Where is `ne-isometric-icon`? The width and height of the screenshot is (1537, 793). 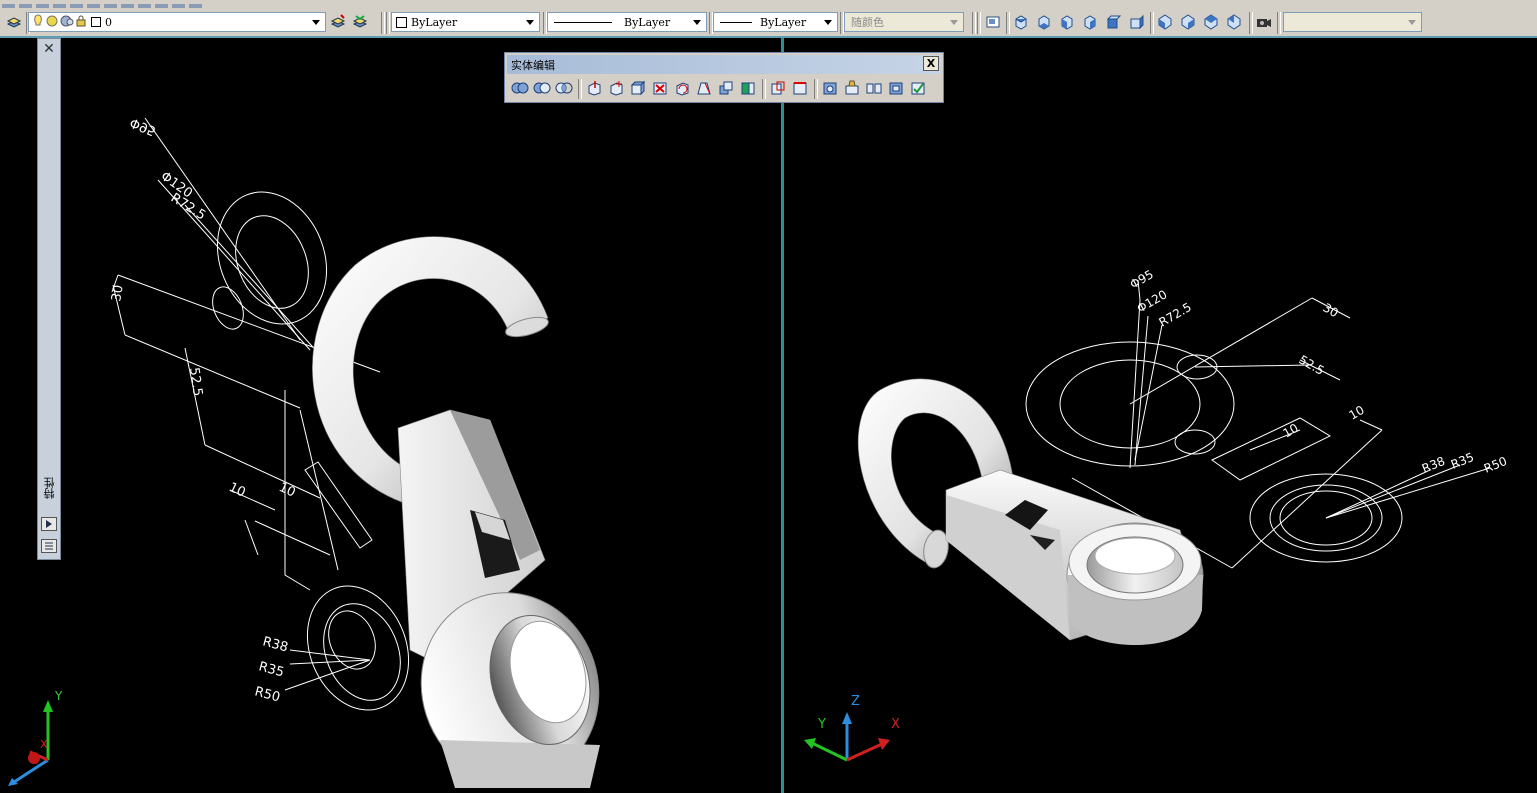 ne-isometric-icon is located at coordinates (1211, 22).